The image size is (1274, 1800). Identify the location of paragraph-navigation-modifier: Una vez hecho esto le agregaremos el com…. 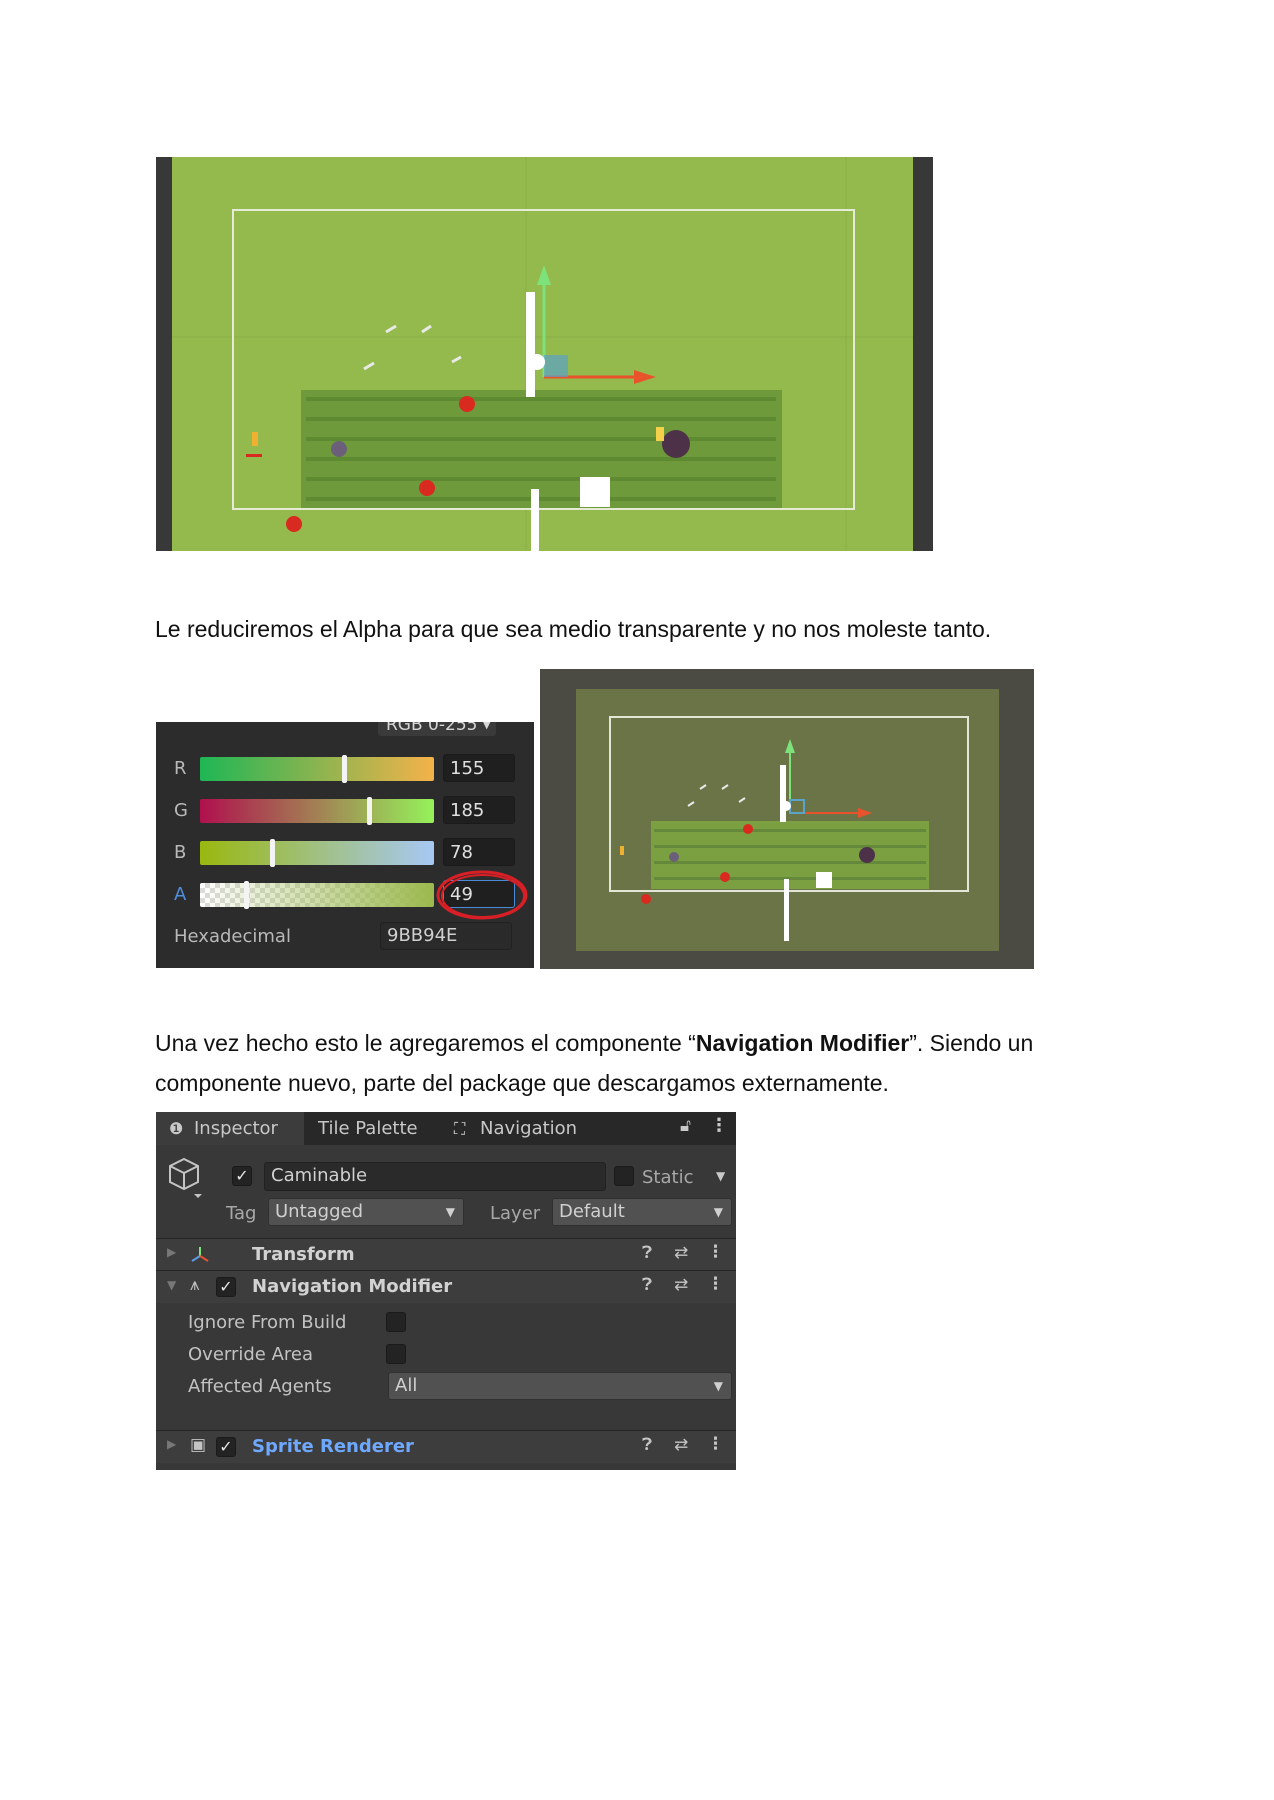
(594, 1043).